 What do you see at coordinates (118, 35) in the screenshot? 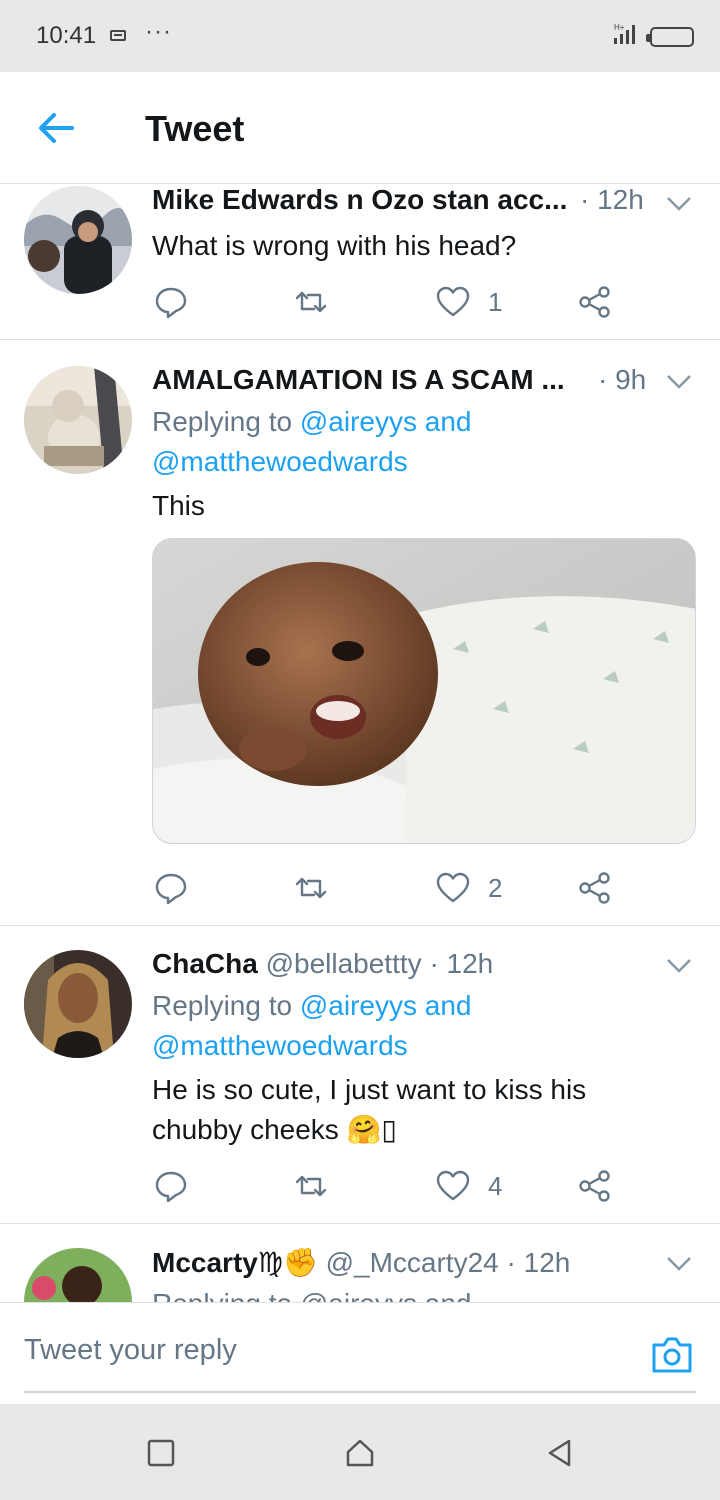
I see `message-notification-icon` at bounding box center [118, 35].